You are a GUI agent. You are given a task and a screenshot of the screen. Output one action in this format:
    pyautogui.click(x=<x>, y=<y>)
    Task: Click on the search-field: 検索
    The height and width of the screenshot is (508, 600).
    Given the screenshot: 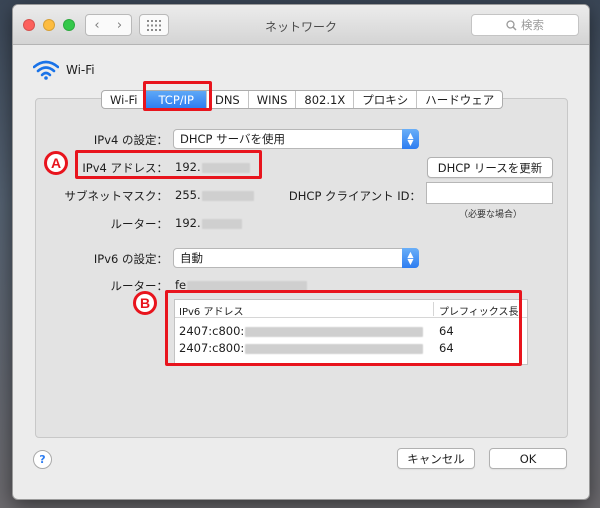 What is the action you would take?
    pyautogui.click(x=525, y=25)
    